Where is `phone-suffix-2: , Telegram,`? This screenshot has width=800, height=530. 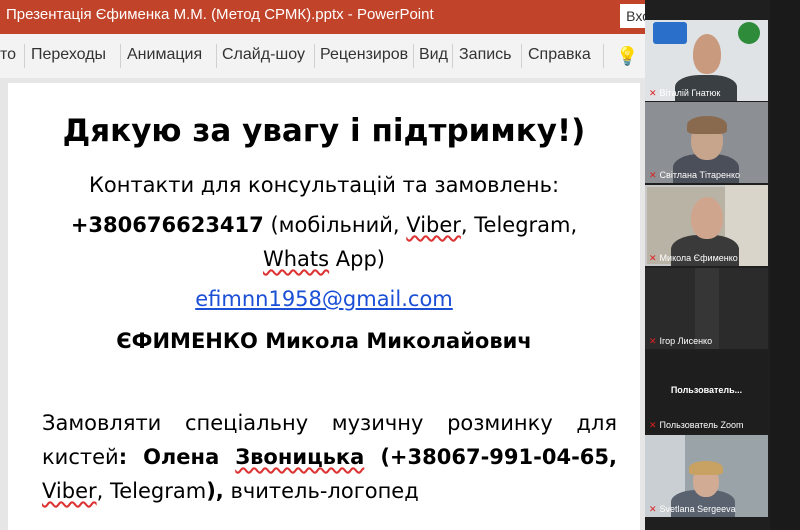
phone-suffix-2: , Telegram, is located at coordinates (519, 225).